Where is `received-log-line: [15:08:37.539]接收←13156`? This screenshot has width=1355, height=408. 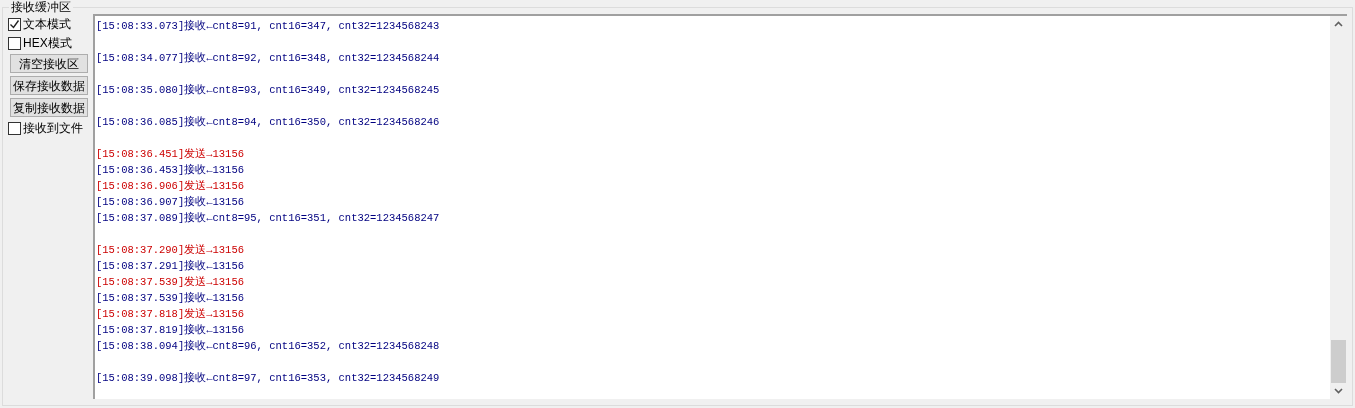
received-log-line: [15:08:37.539]接收←13156 is located at coordinates (170, 298).